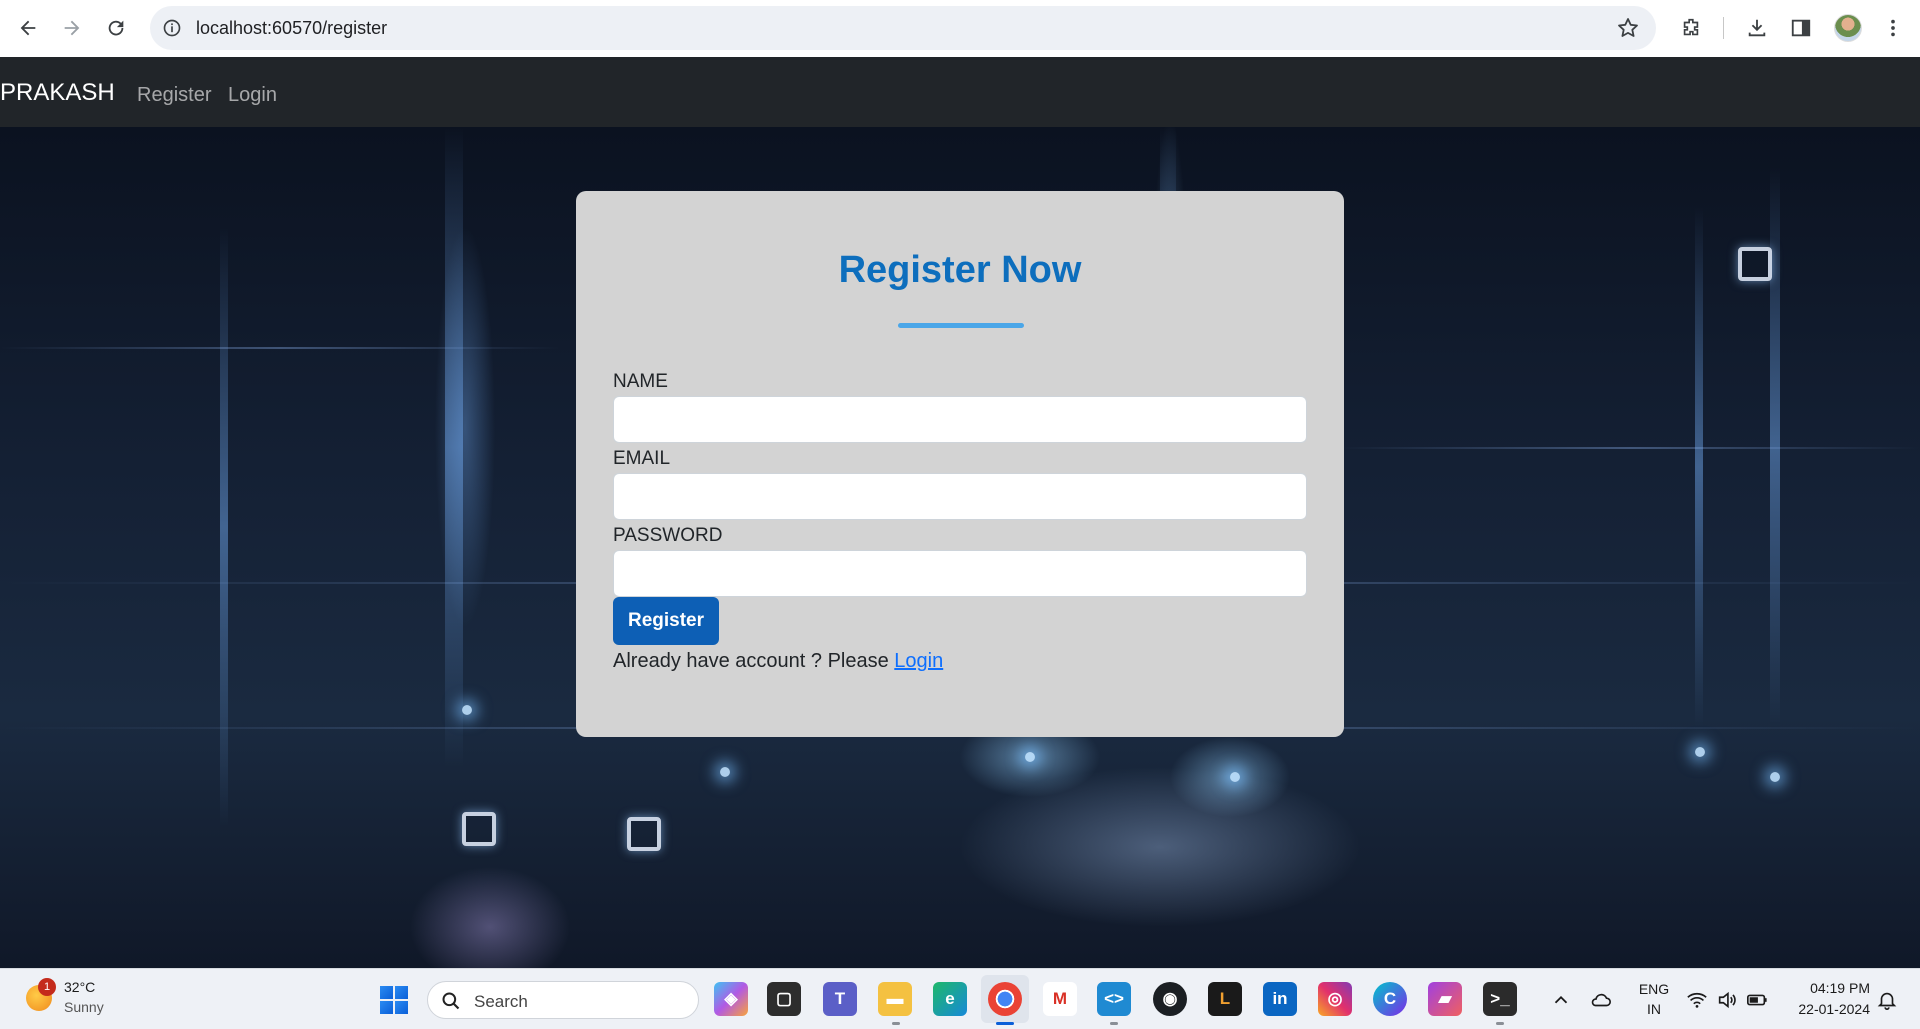 This screenshot has width=1920, height=1029. Describe the element at coordinates (1887, 1000) in the screenshot. I see `notification-bell-icon` at that location.